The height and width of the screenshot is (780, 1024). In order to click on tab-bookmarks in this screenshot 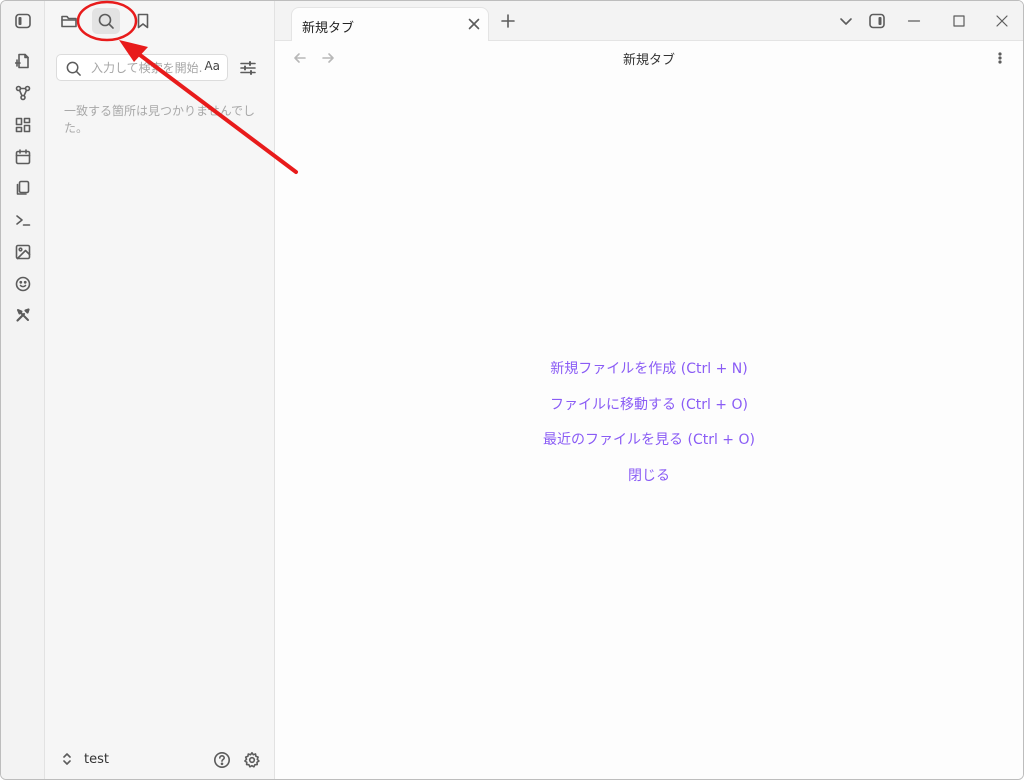, I will do `click(143, 21)`.